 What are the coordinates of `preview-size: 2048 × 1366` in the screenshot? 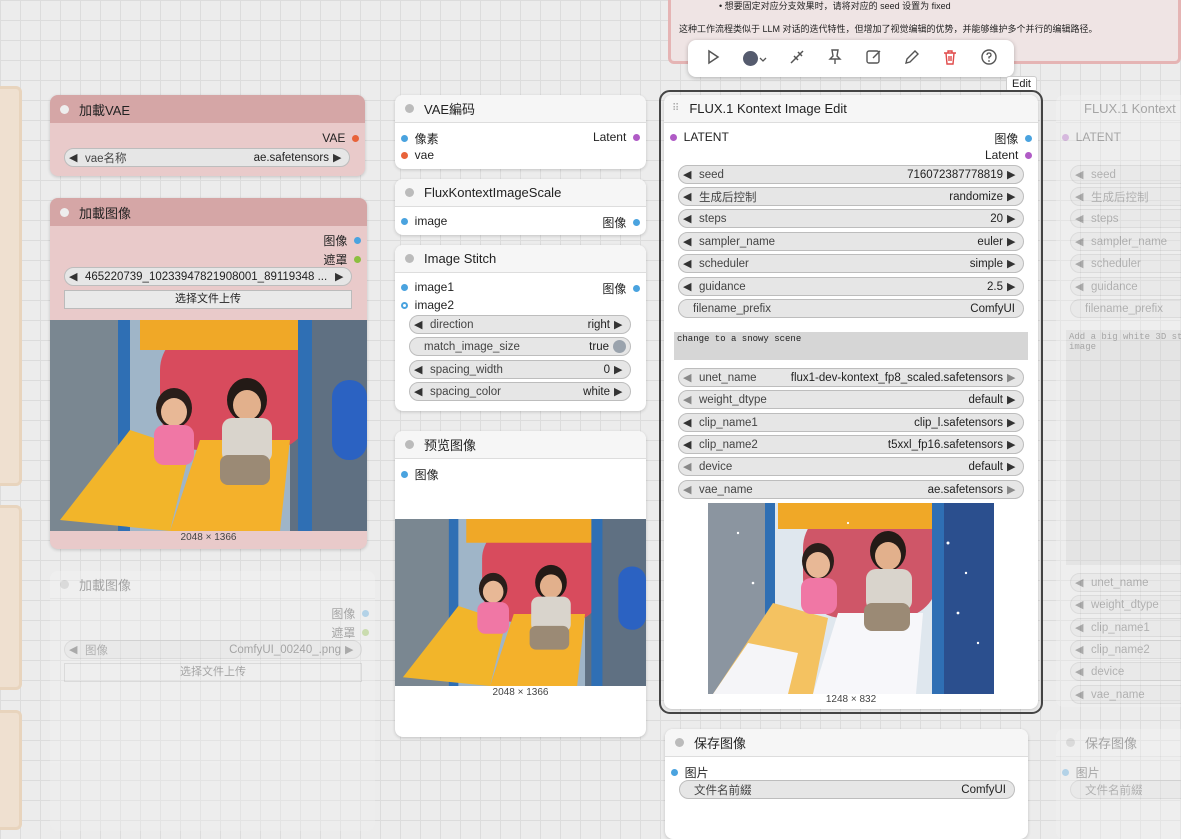 It's located at (520, 692).